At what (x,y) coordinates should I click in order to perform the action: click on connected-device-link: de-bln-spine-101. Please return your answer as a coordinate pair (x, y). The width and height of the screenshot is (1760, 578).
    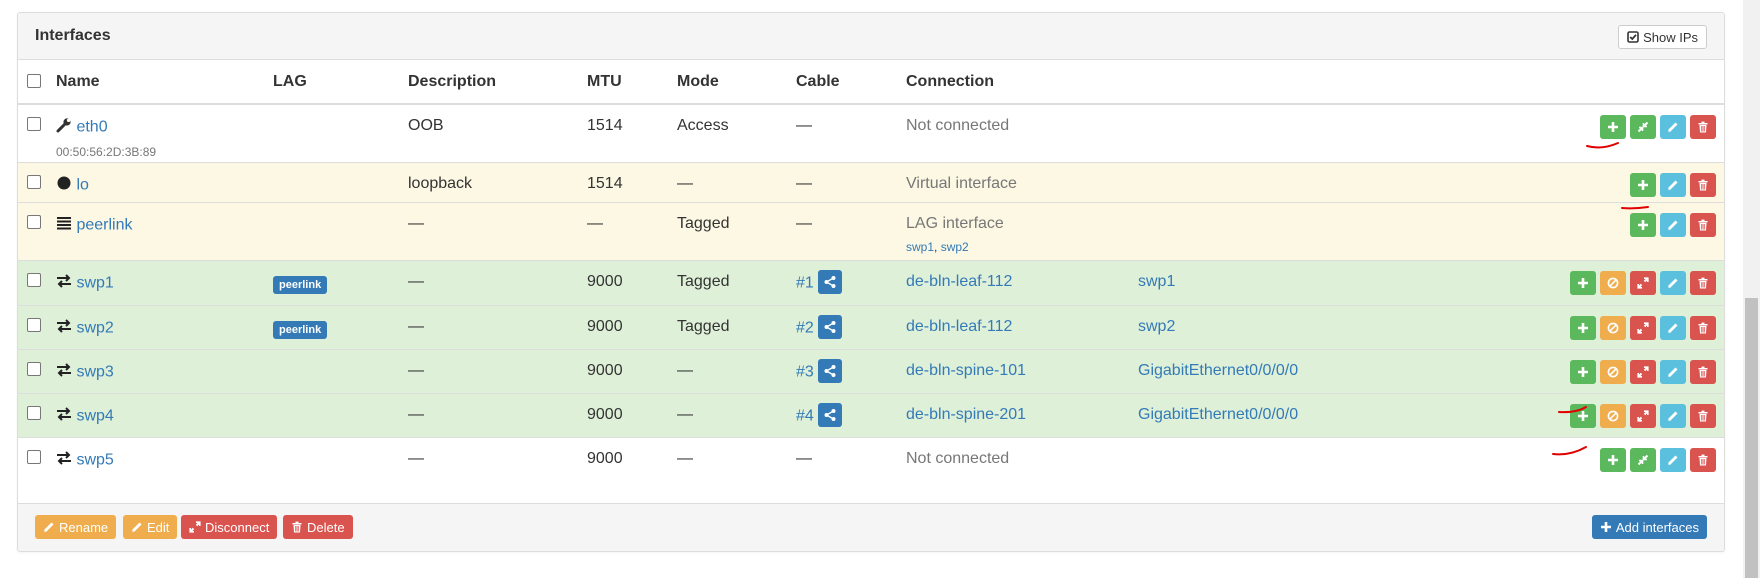
    Looking at the image, I should click on (966, 370).